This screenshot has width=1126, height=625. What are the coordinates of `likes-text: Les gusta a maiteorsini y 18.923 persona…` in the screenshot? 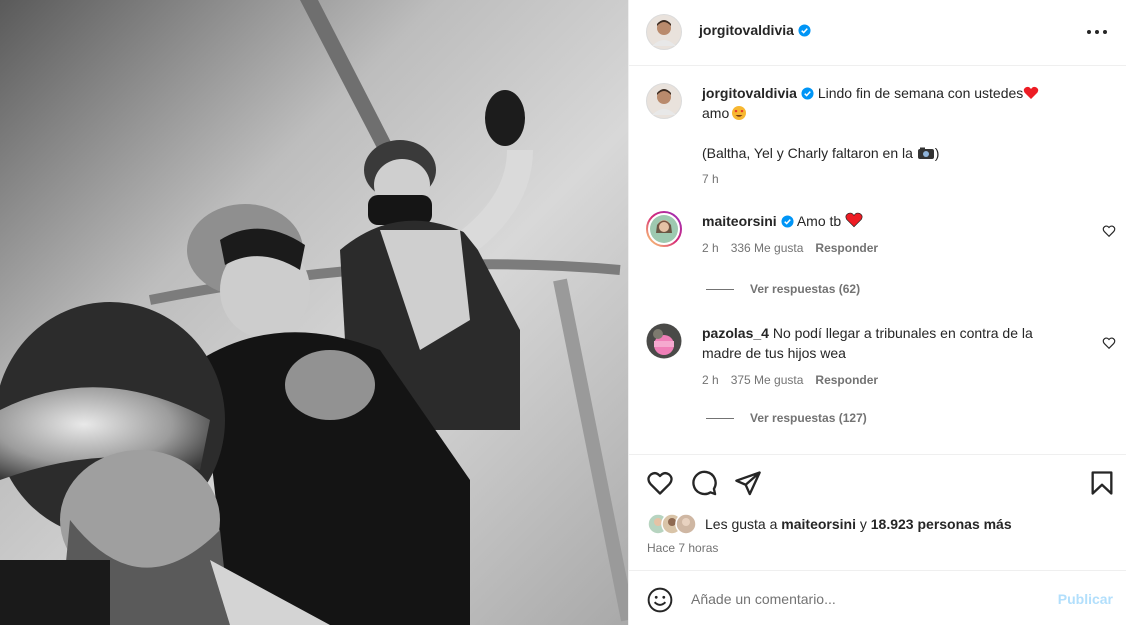 It's located at (858, 524).